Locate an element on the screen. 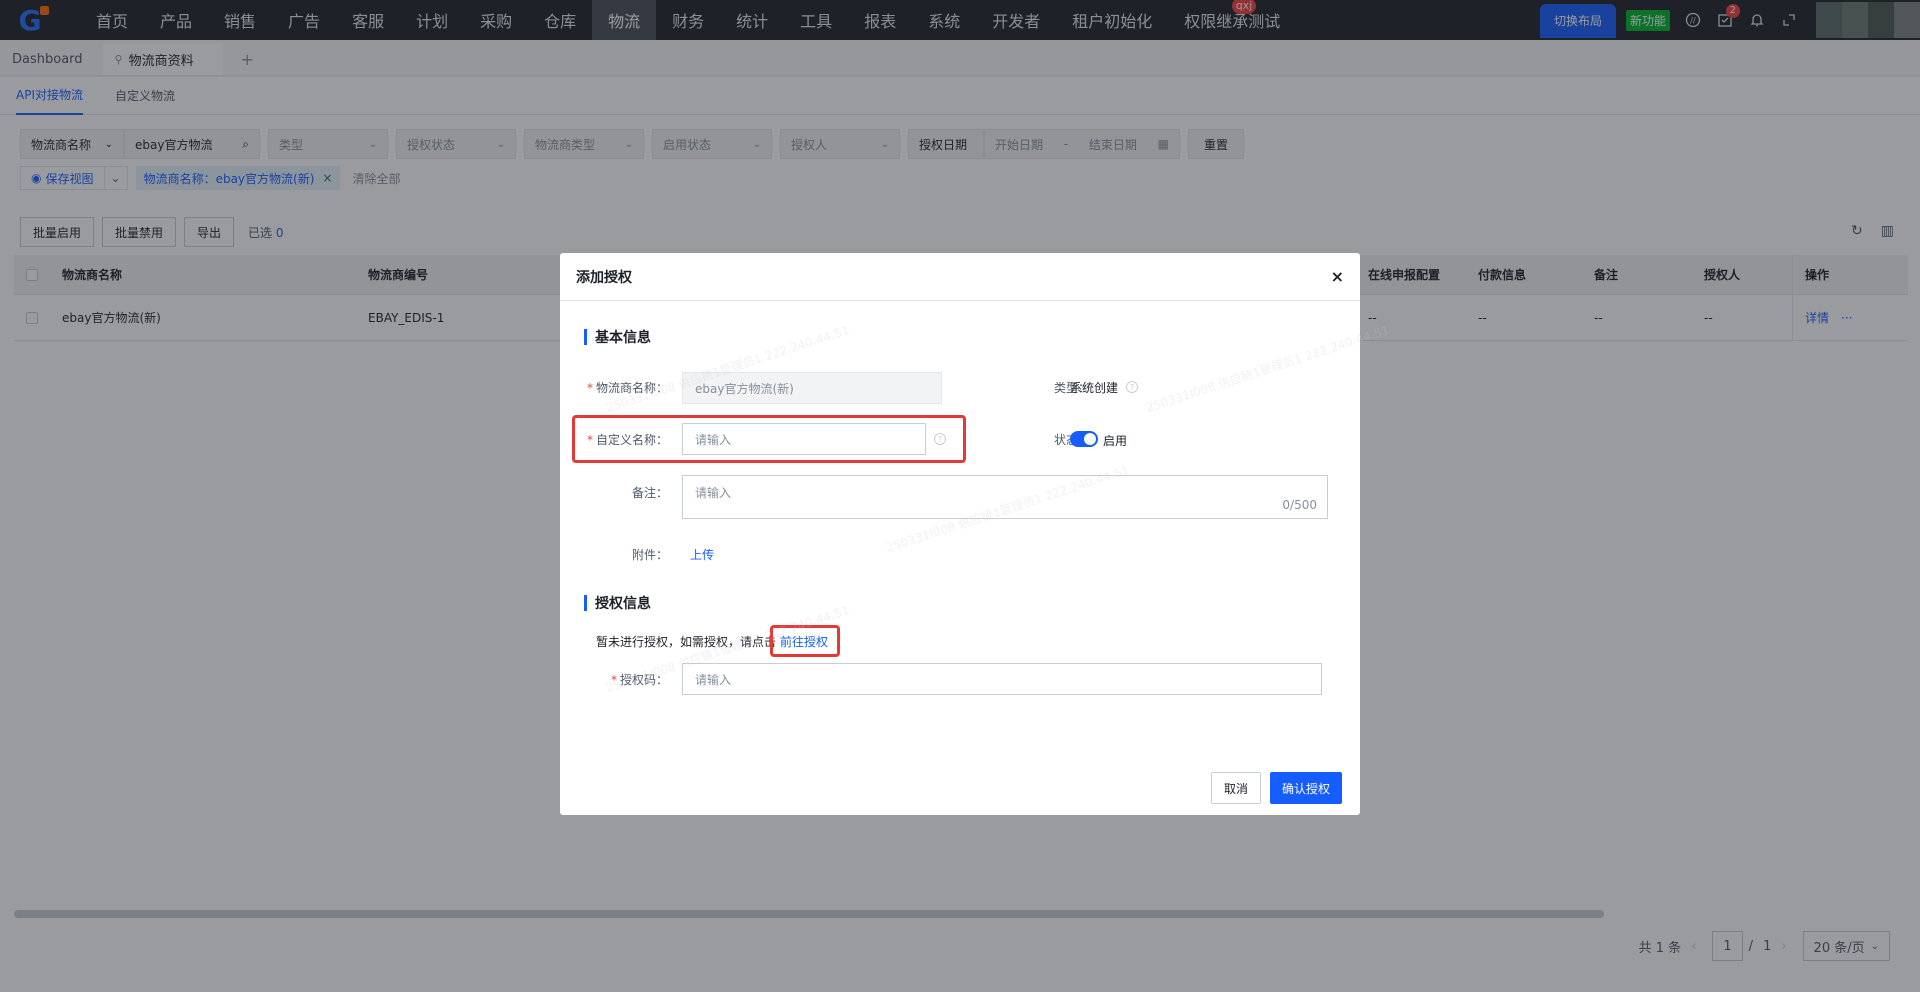  highlight-box-custom-name is located at coordinates (769, 439).